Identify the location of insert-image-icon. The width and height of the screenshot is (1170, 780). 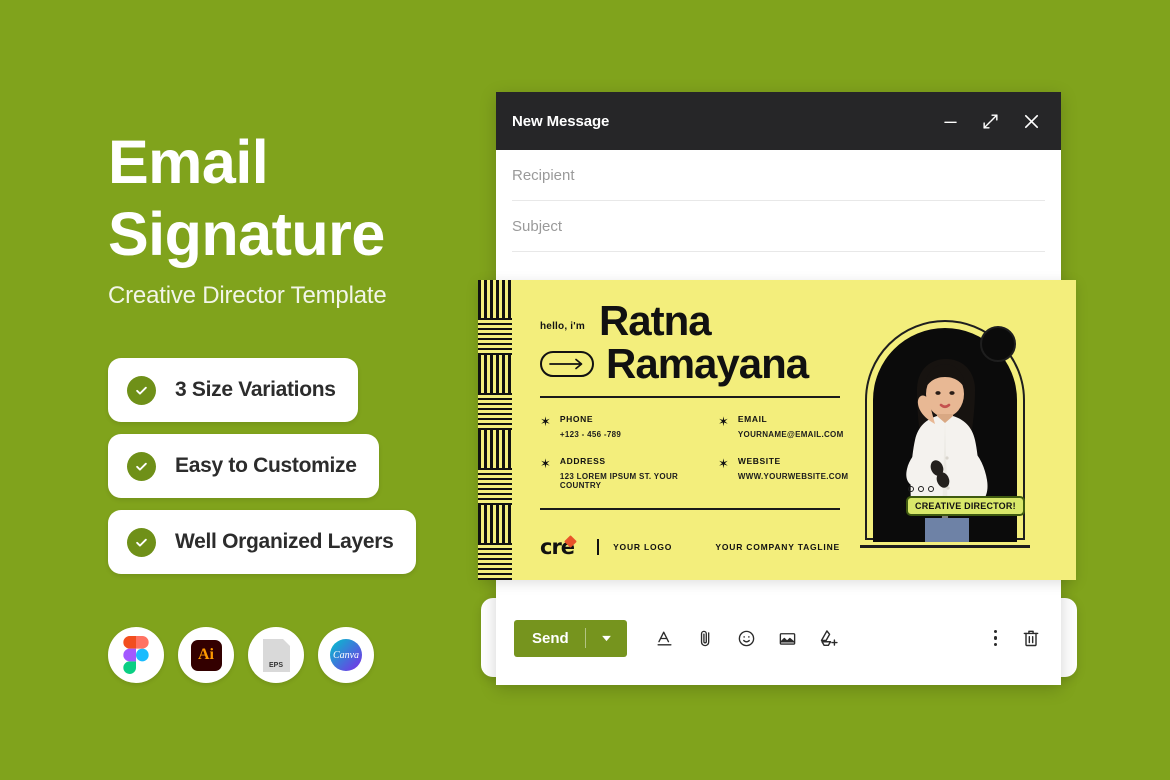
(787, 638).